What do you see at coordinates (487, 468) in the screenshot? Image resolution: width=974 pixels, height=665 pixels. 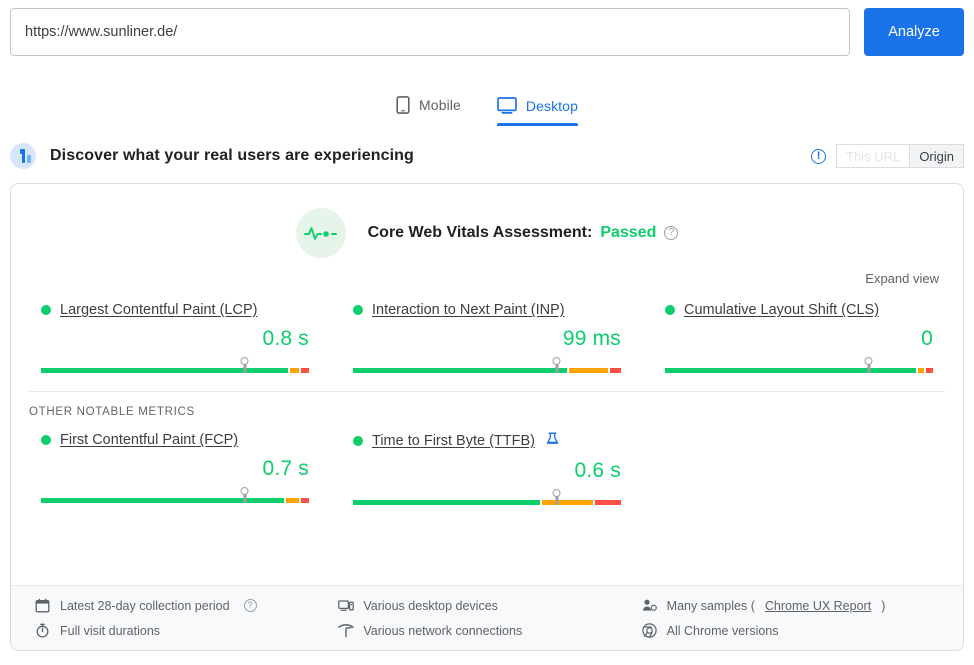 I see `metric-ttfb: Time to First Byte (TTFB) 0.6 s` at bounding box center [487, 468].